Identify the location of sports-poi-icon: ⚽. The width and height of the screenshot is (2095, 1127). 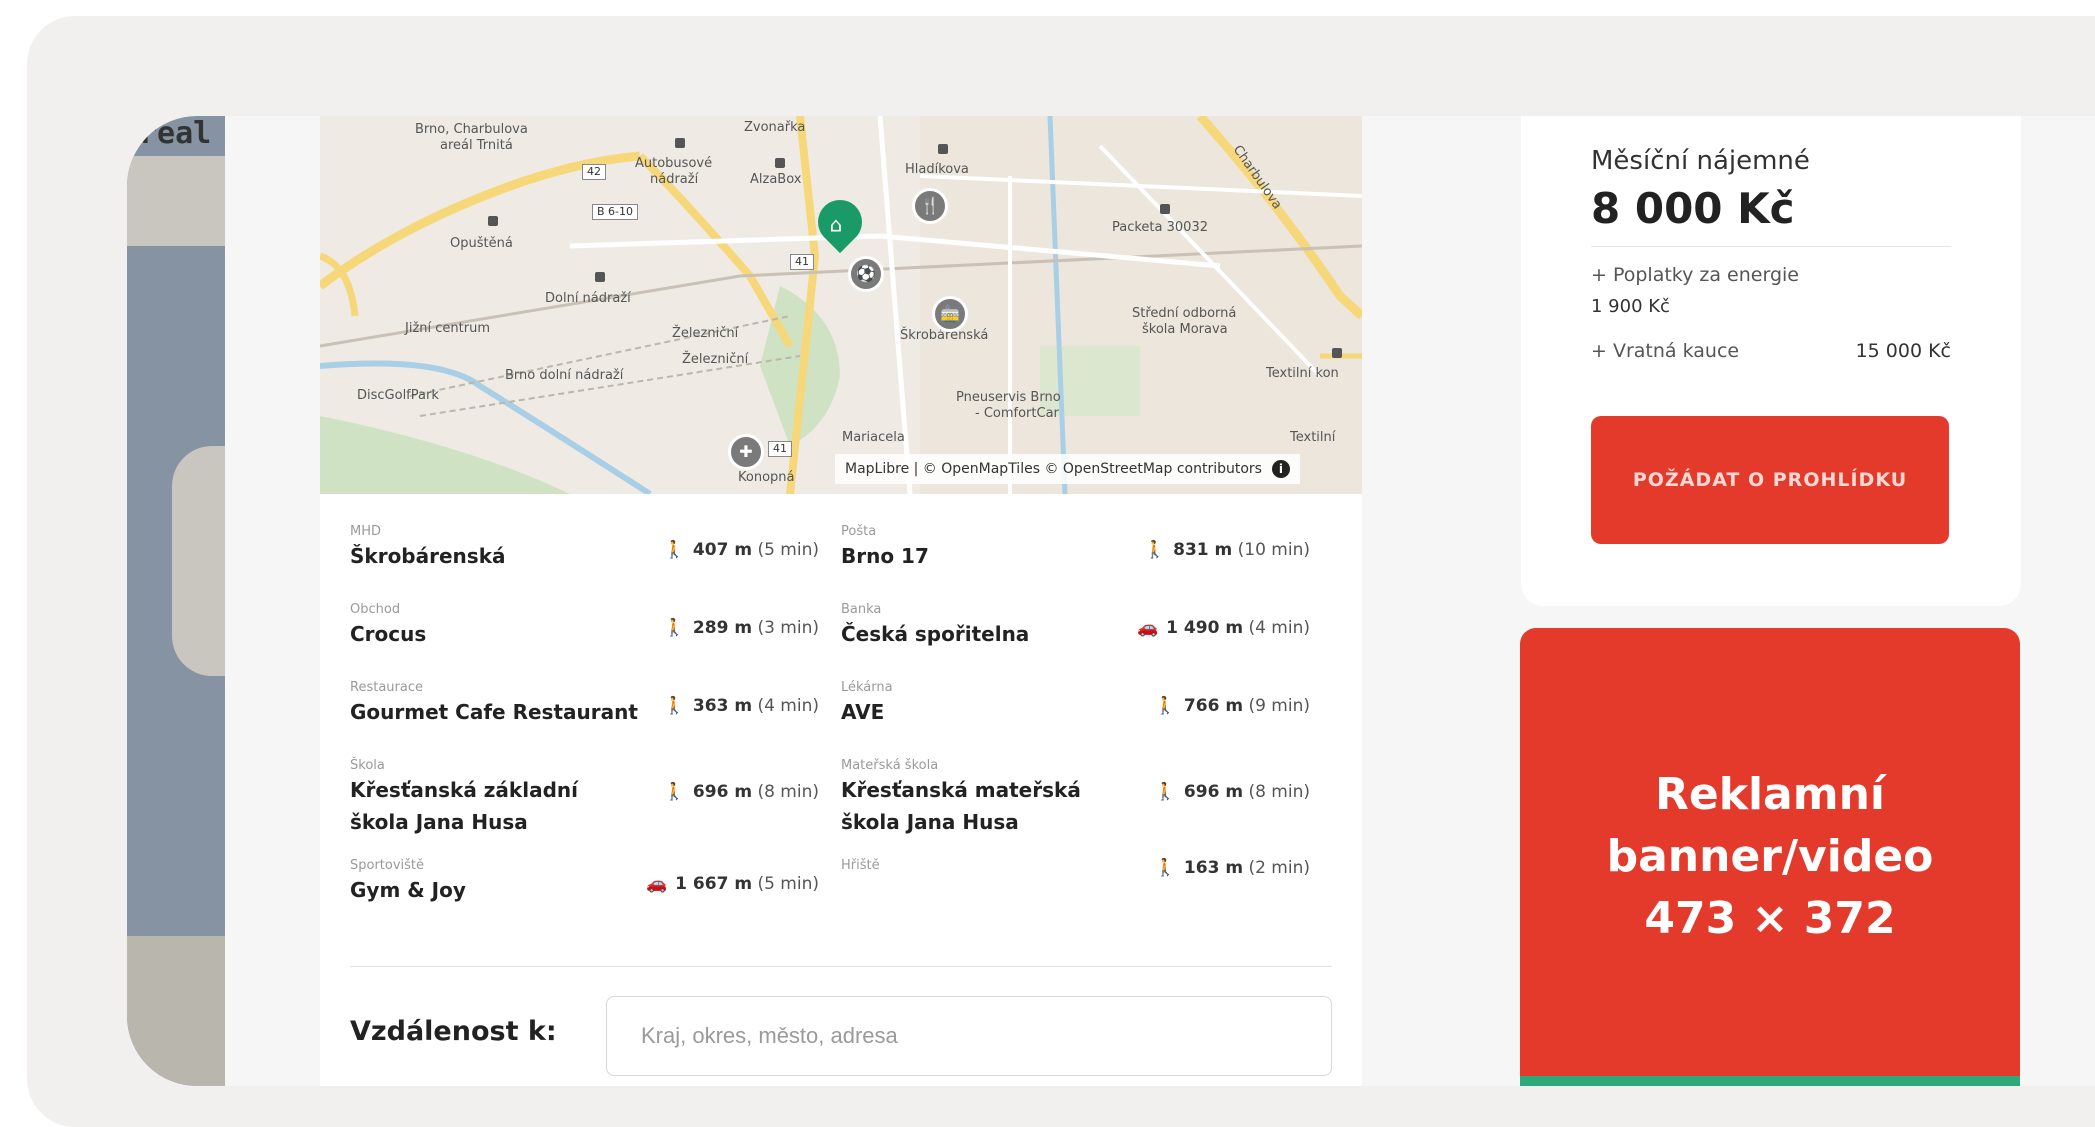
(866, 274).